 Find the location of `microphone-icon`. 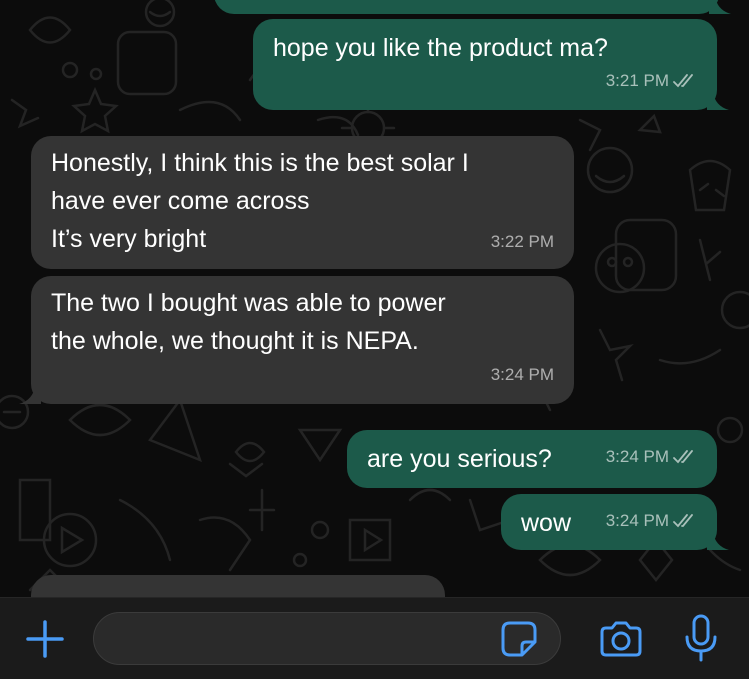

microphone-icon is located at coordinates (701, 638).